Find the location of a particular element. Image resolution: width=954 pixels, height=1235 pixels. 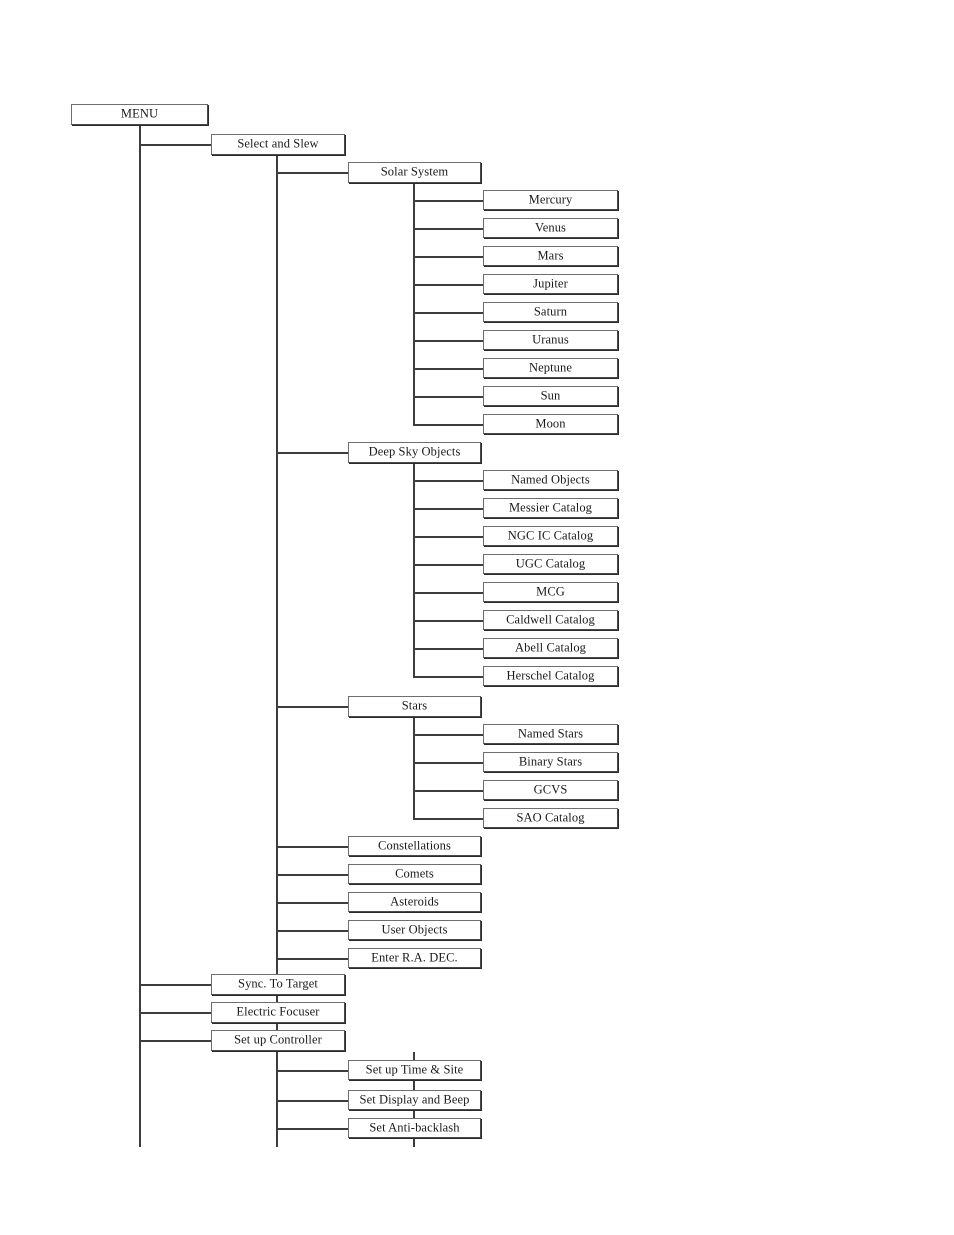

connector-horizontal-constellations is located at coordinates (312, 847).